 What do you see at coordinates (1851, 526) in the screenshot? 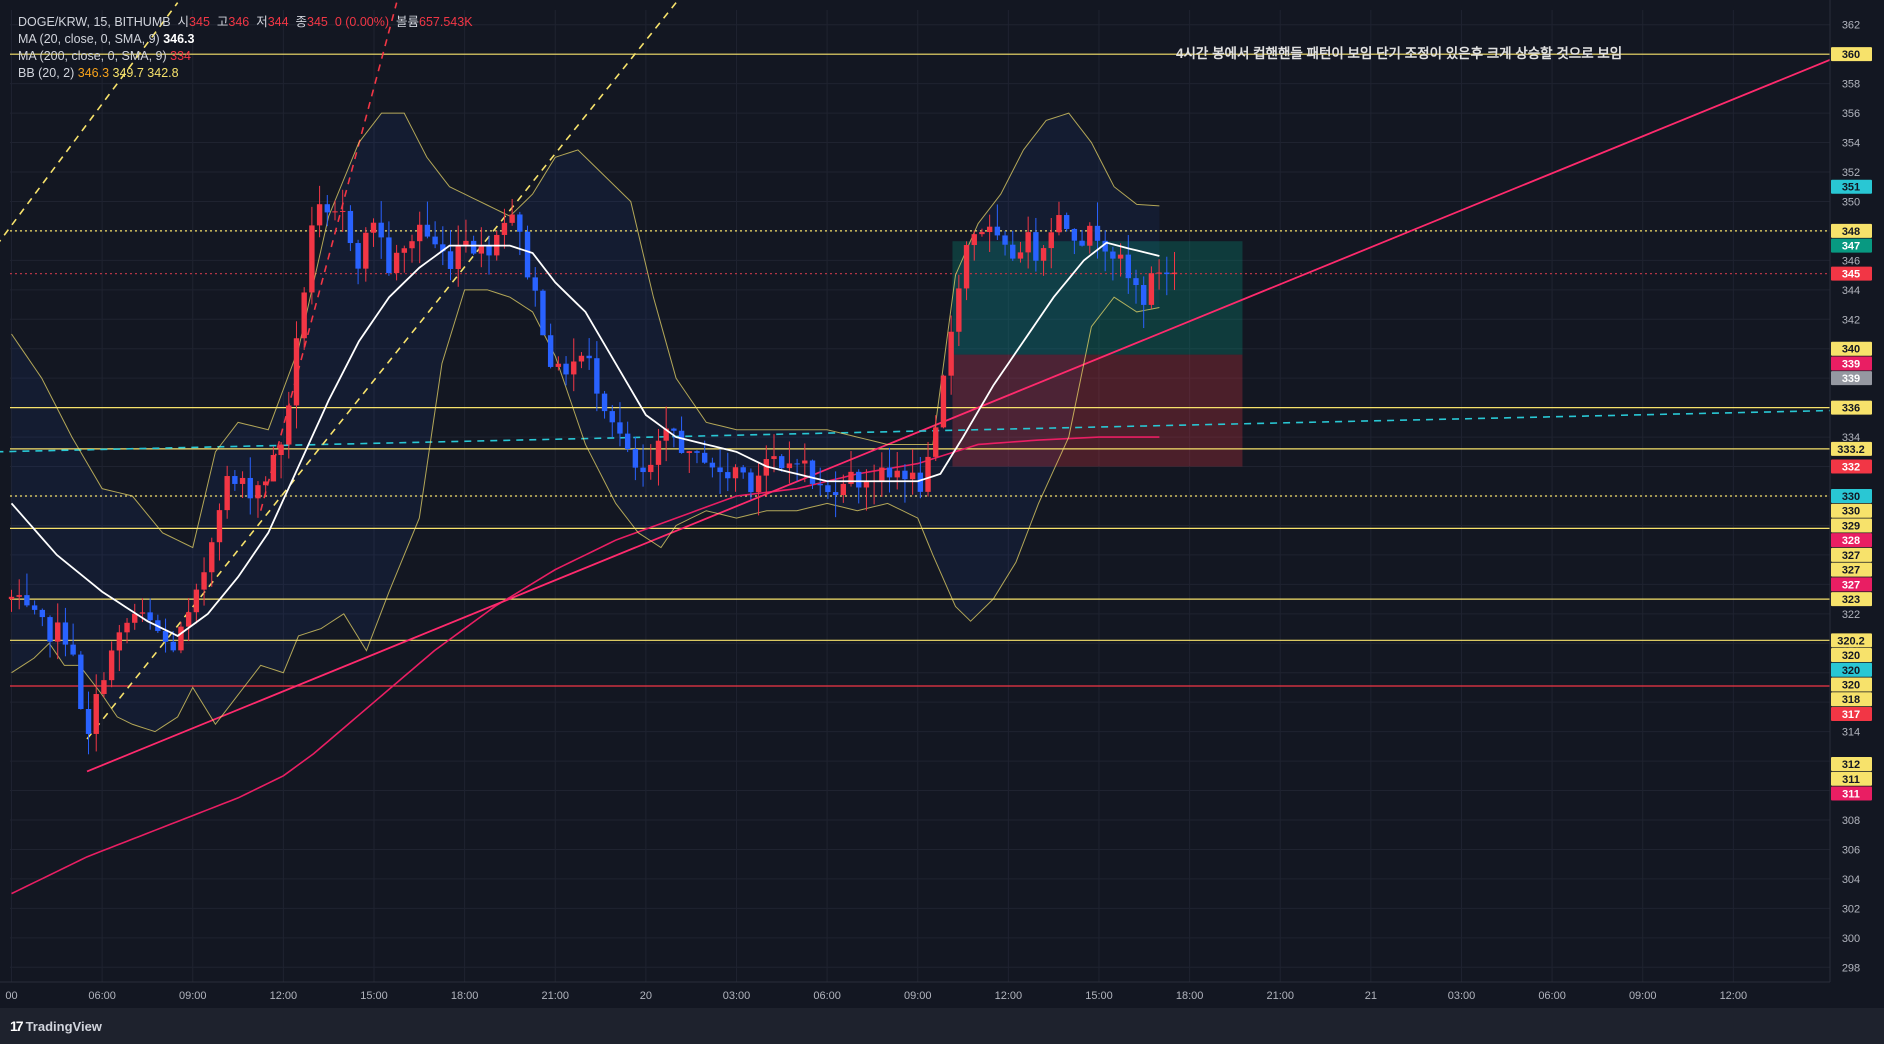
I see `price-label-text: 329` at bounding box center [1851, 526].